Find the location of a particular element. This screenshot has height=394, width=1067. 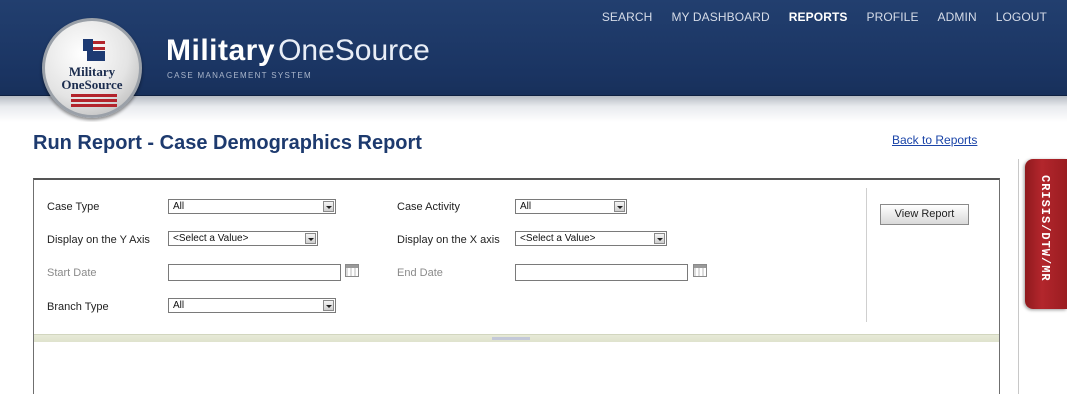

seal-text-line2: OneSource is located at coordinates (92, 84).